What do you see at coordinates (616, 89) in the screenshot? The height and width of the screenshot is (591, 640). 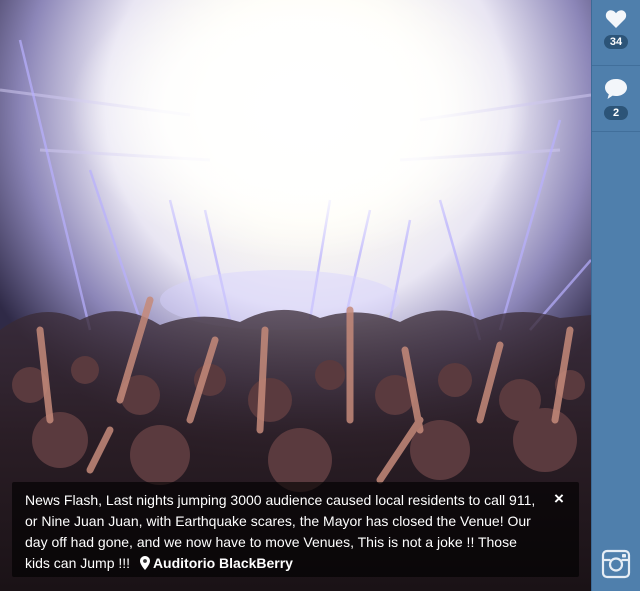 I see `speech-bubble-icon` at bounding box center [616, 89].